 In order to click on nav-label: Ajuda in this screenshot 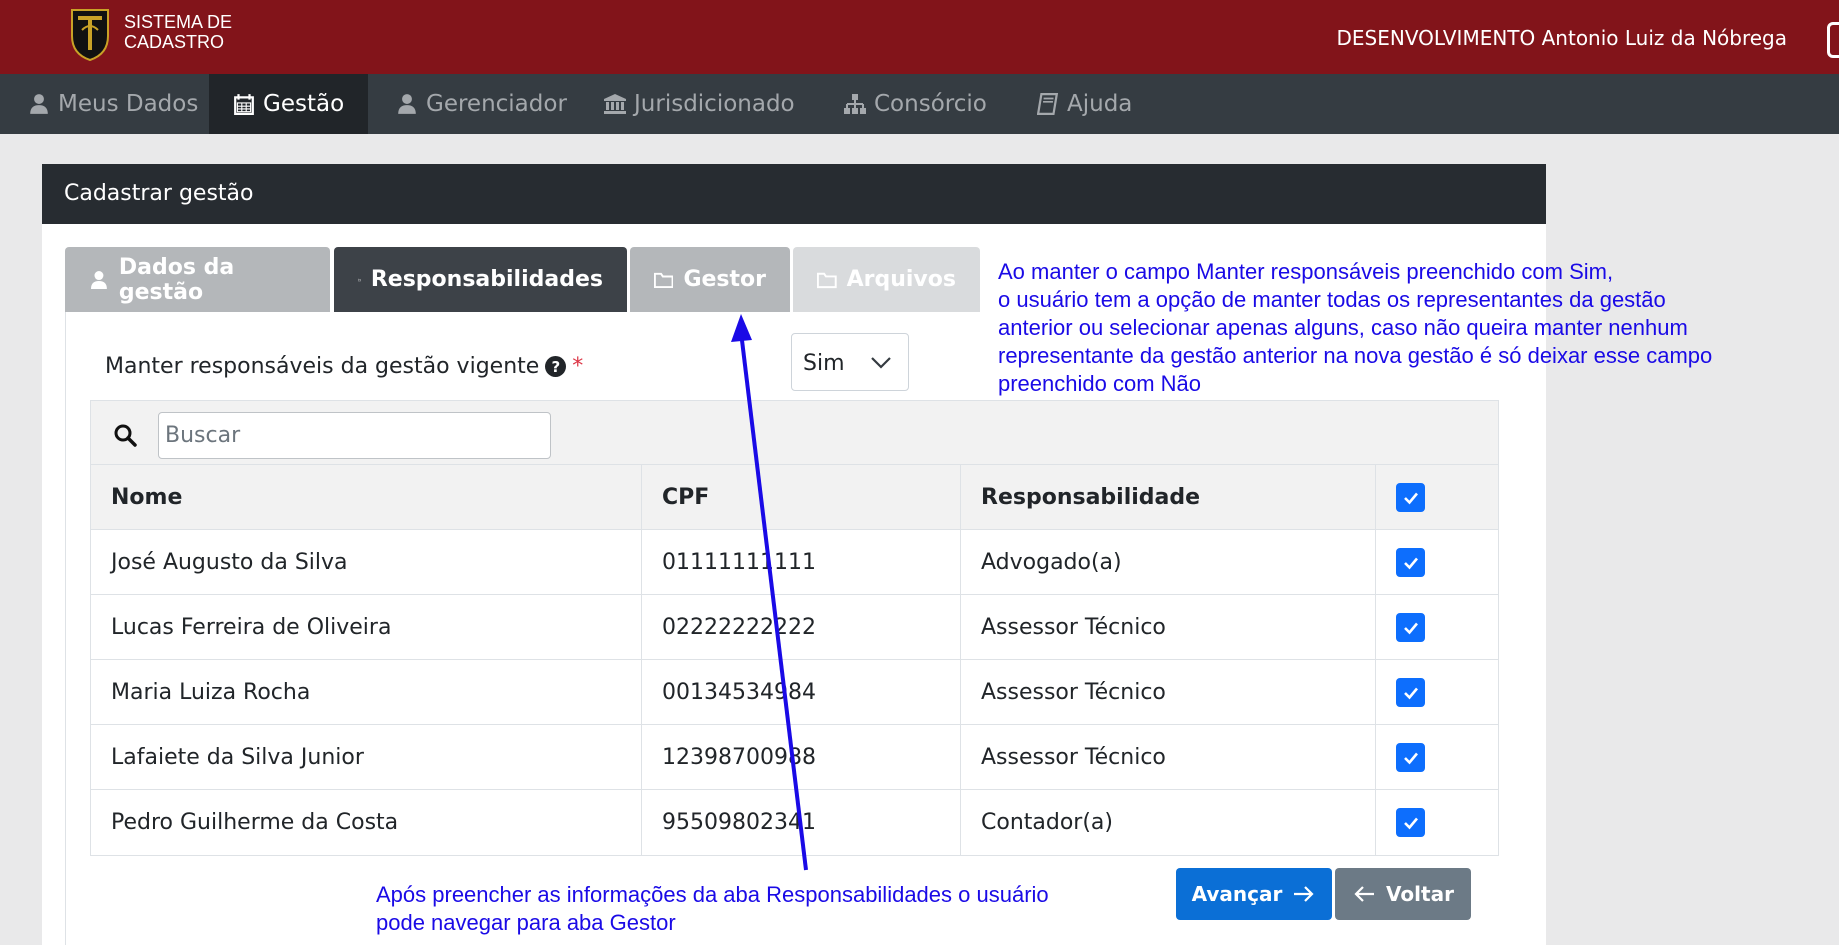, I will do `click(1100, 104)`.